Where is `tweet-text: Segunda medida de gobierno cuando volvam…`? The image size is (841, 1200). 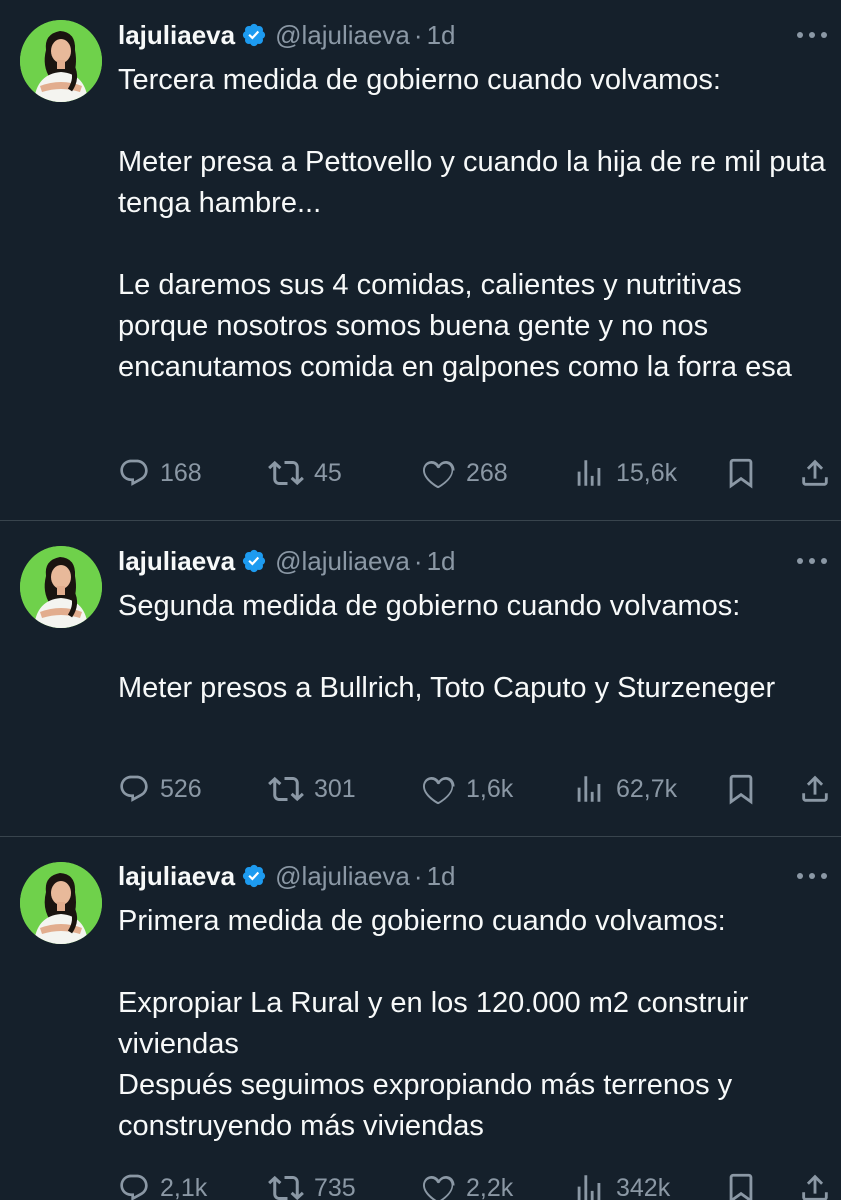 tweet-text: Segunda medida de gobierno cuando volvam… is located at coordinates (476, 647).